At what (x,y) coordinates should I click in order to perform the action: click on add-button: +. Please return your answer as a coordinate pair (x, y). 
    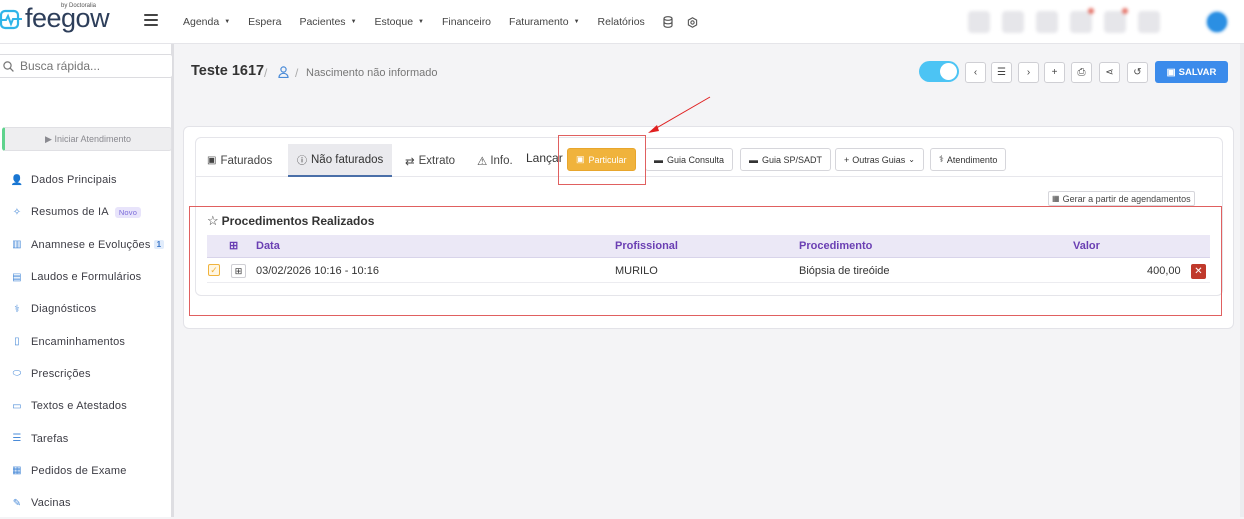
    Looking at the image, I should click on (1054, 72).